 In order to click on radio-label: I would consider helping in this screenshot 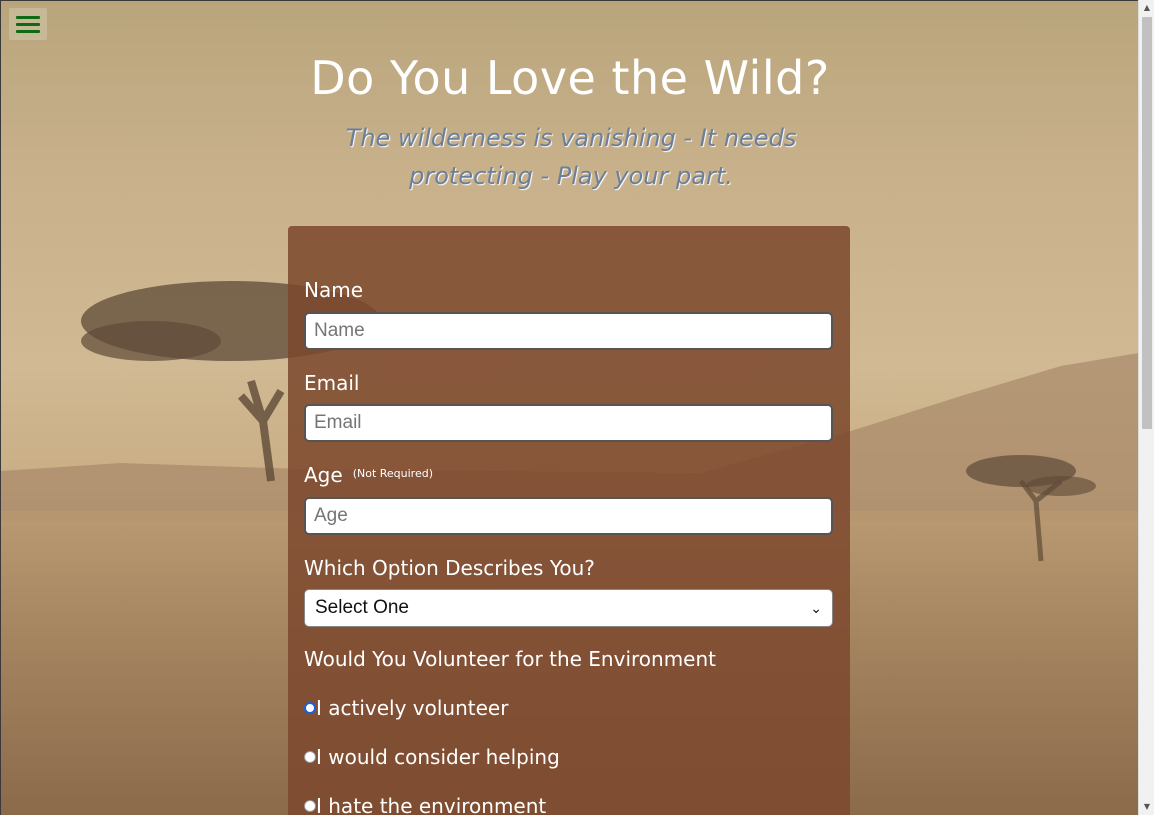, I will do `click(438, 757)`.